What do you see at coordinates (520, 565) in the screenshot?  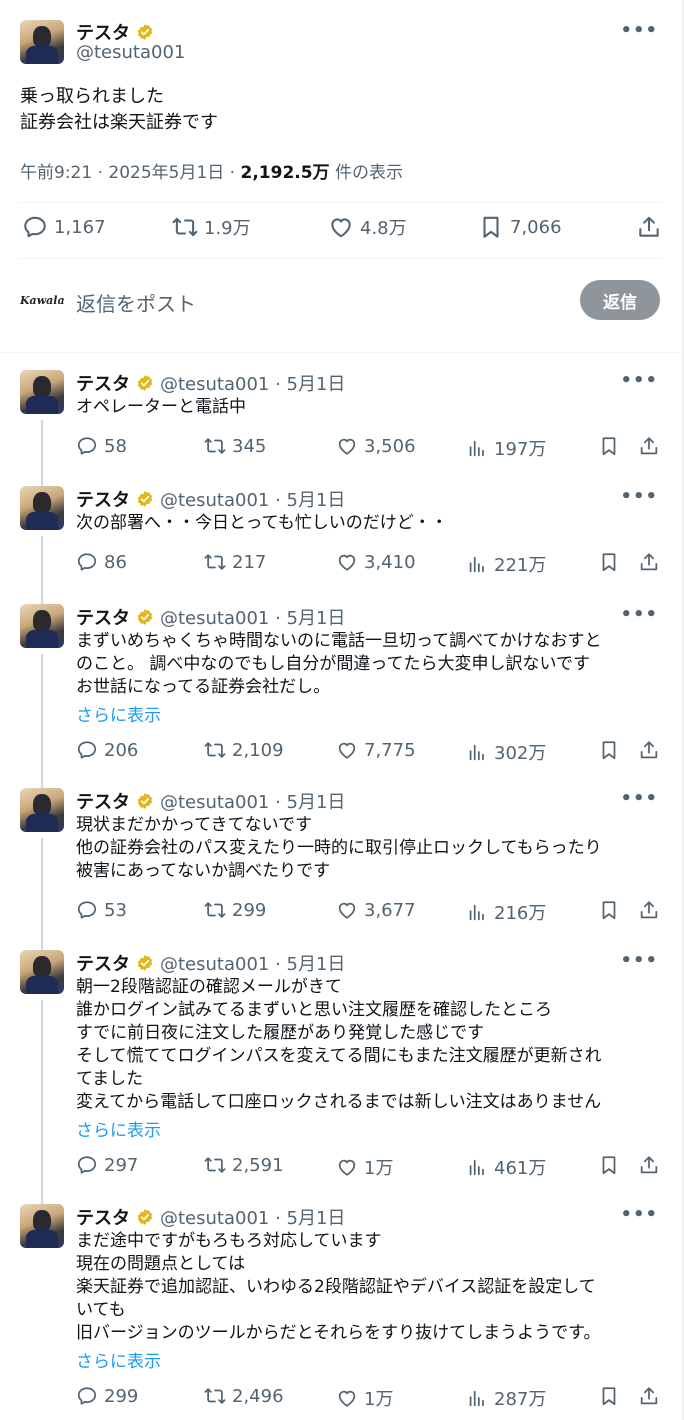 I see `view-count: 221万` at bounding box center [520, 565].